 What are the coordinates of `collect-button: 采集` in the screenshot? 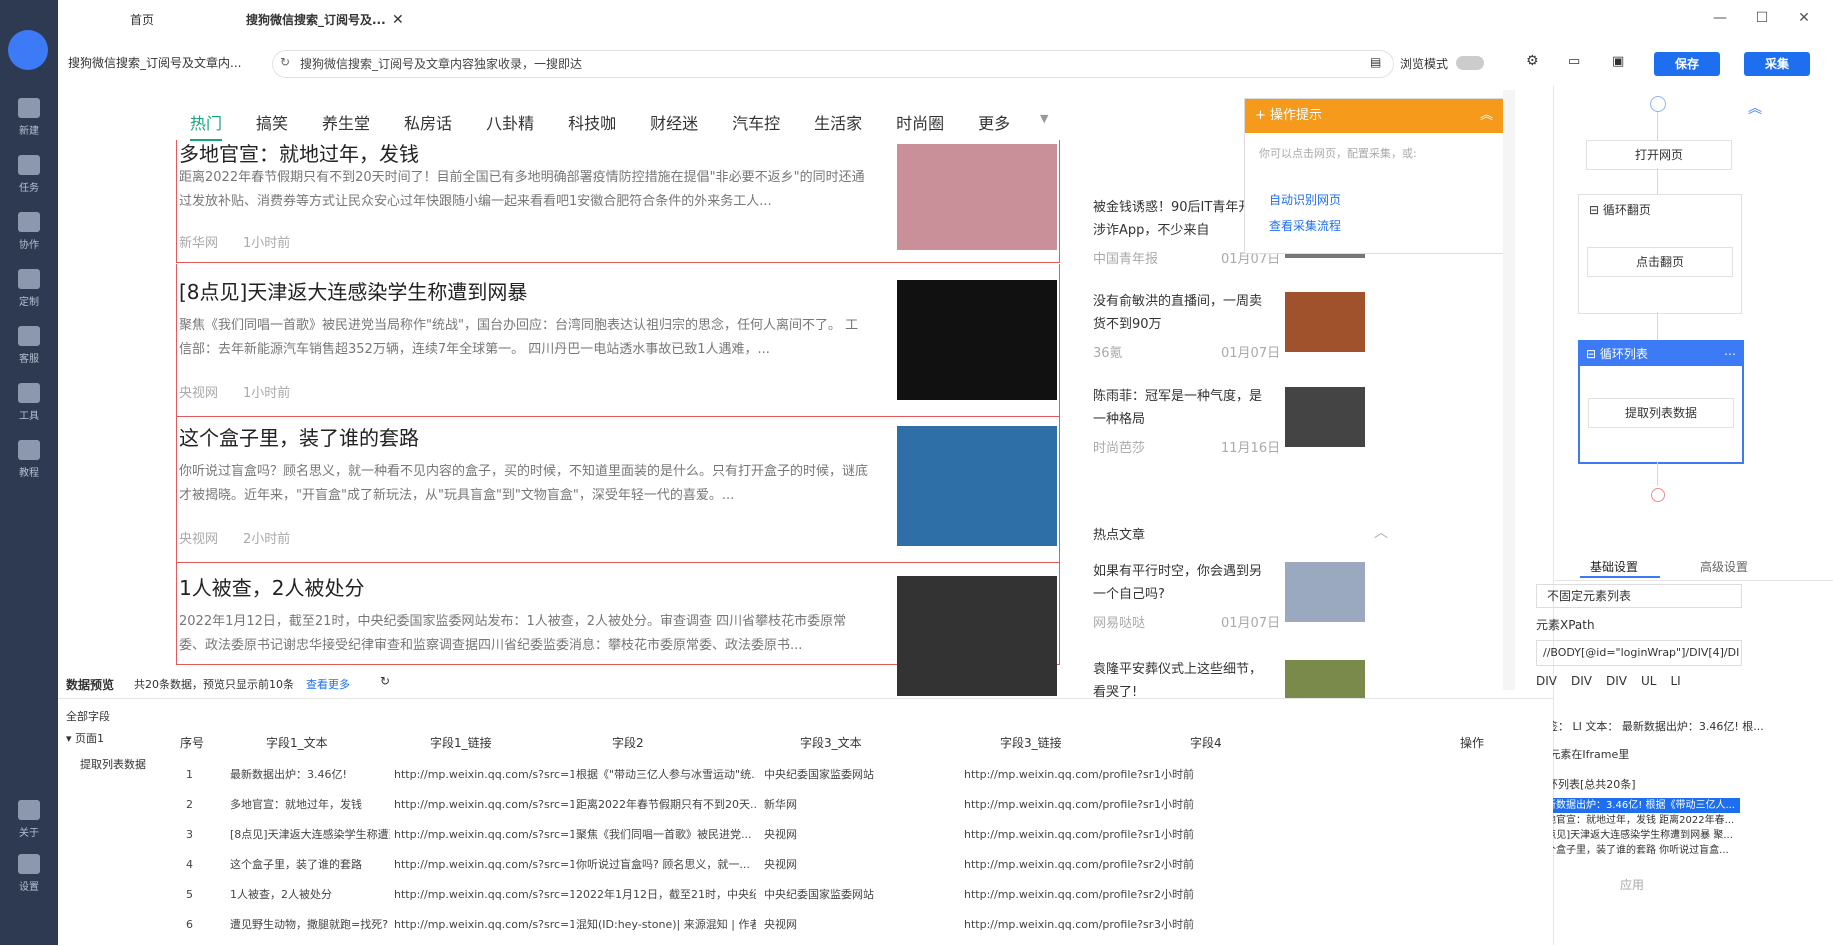 It's located at (1777, 64).